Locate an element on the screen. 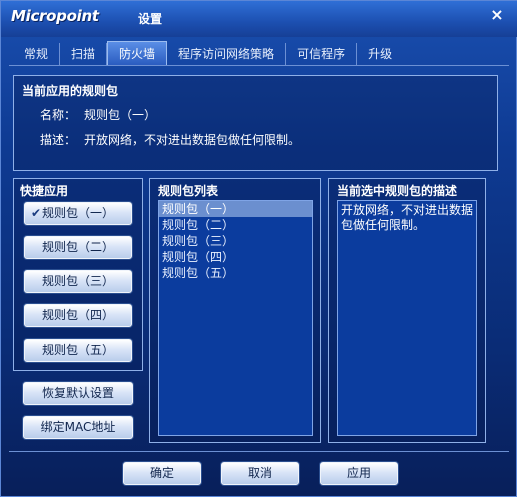 The width and height of the screenshot is (517, 497). selected-desc-title: 当前选中规则包的描述 is located at coordinates (397, 191).